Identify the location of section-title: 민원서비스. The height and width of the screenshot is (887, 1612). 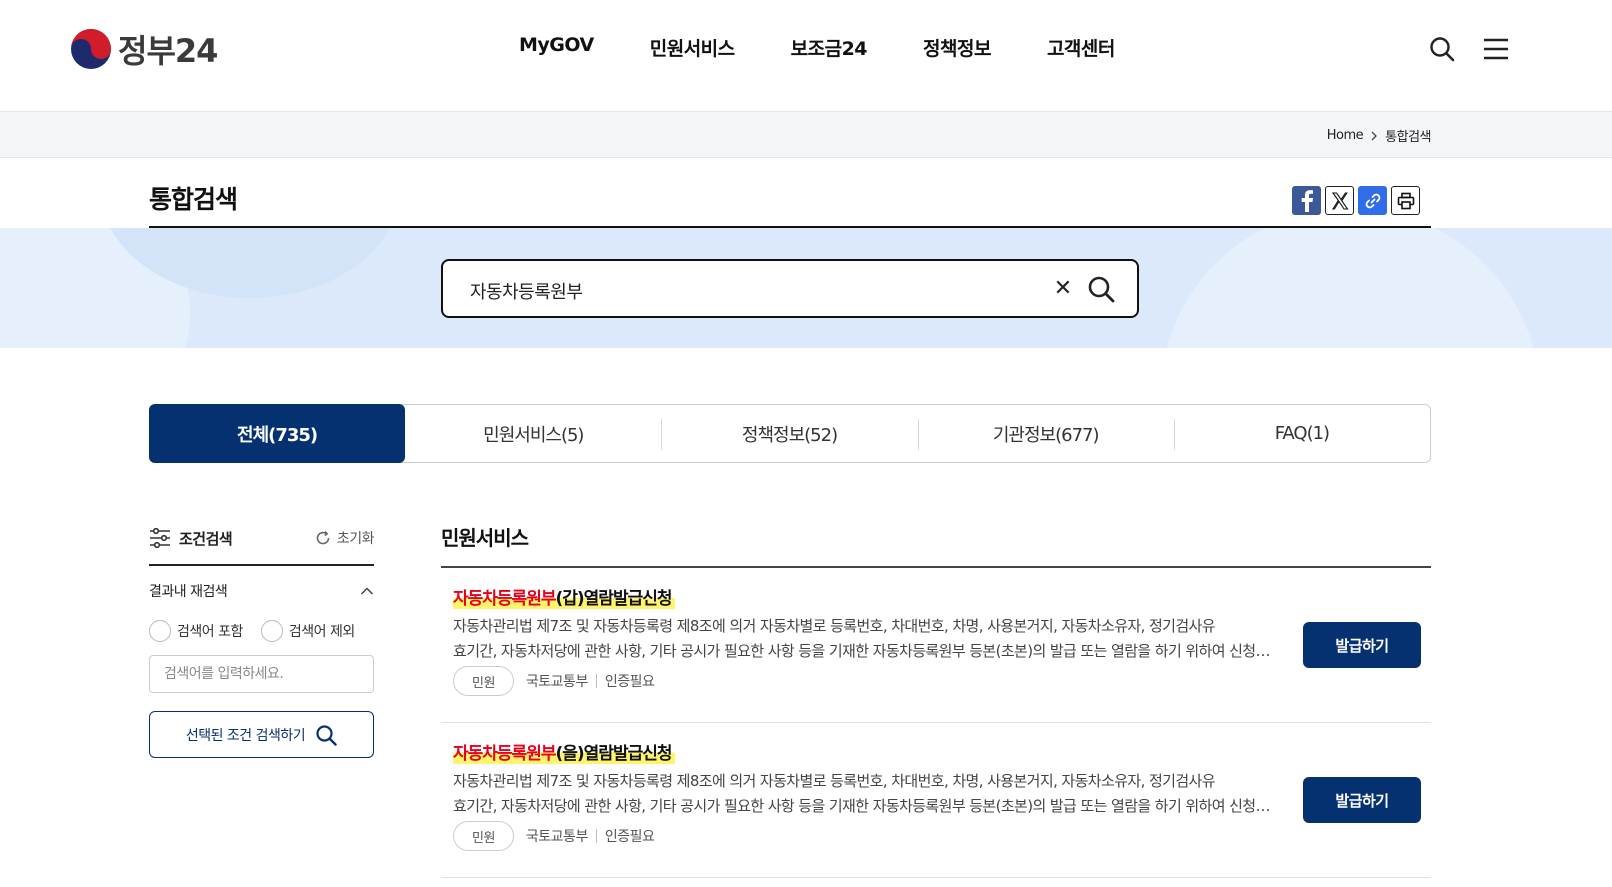
(485, 538).